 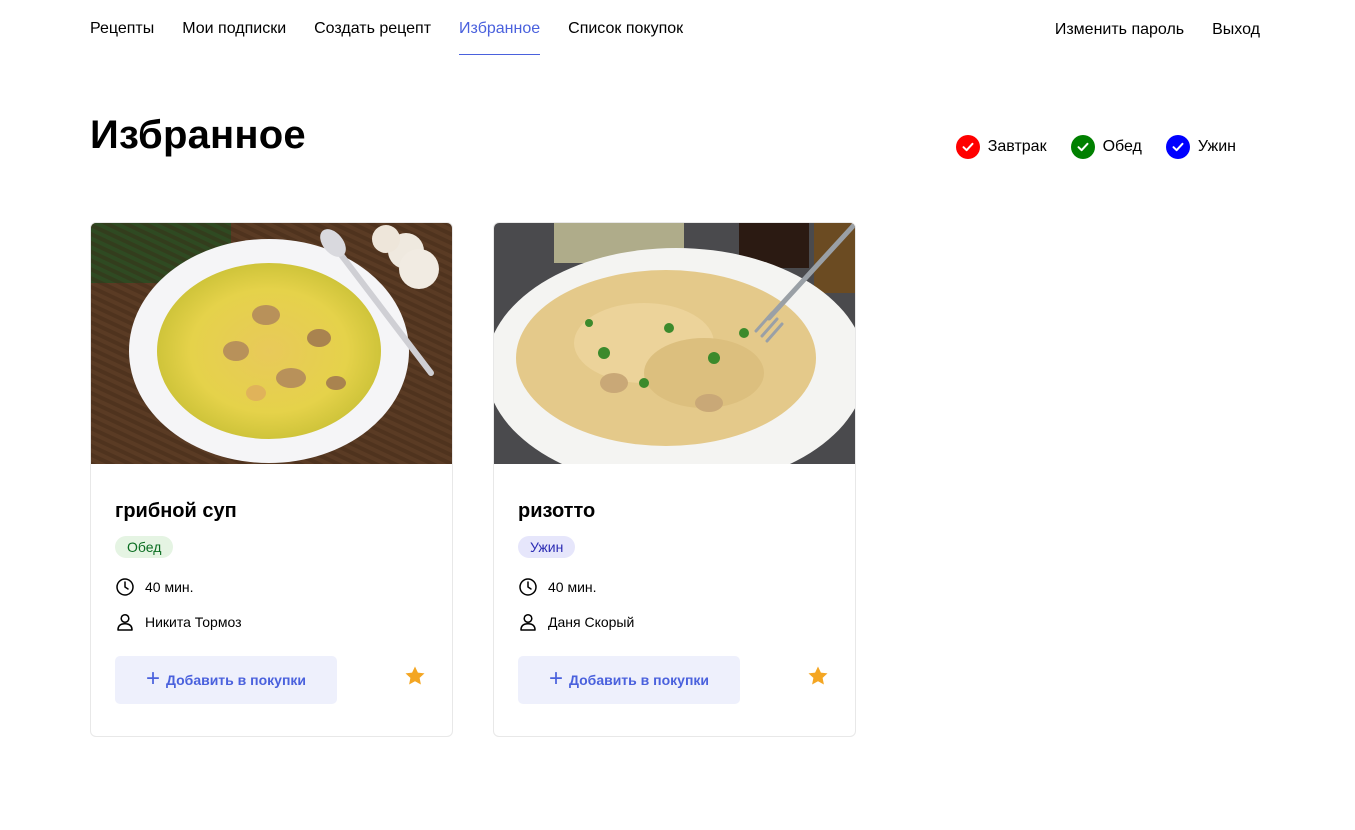 What do you see at coordinates (372, 38) in the screenshot?
I see `nav-create-recipe: Создать рецепт` at bounding box center [372, 38].